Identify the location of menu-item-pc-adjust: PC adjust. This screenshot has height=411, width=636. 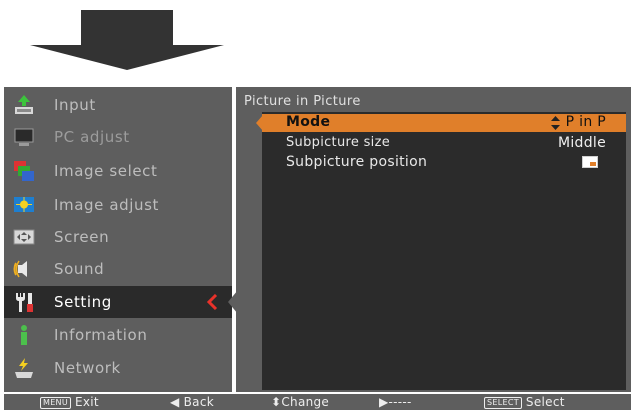
(118, 137).